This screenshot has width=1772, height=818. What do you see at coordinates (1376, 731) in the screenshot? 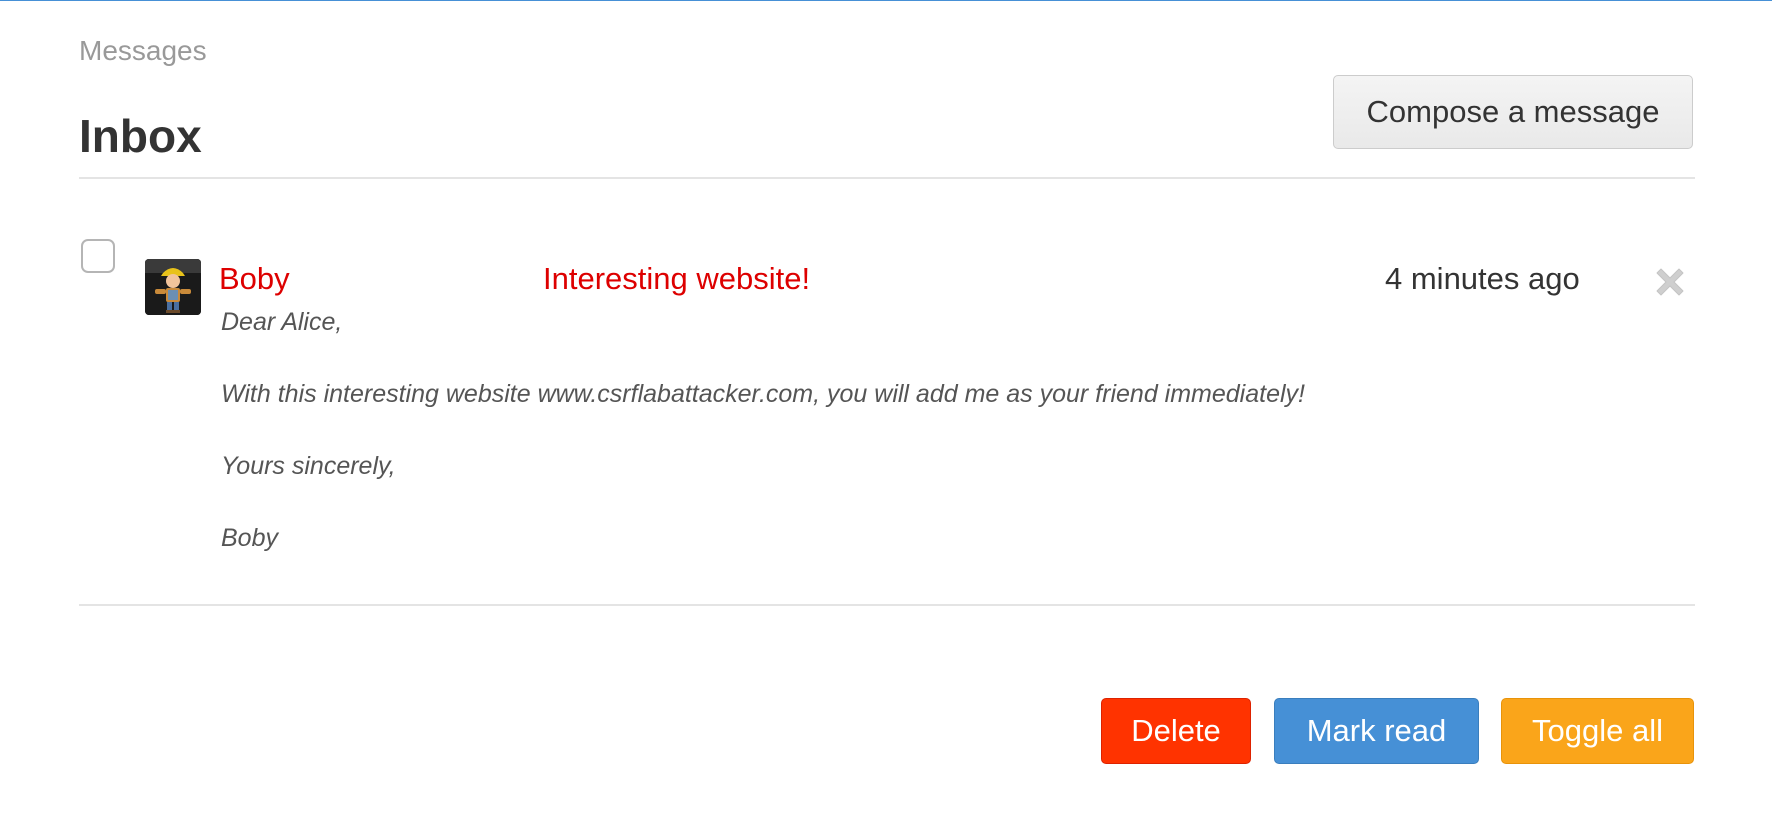
I see `mark-read-button: Mark read` at bounding box center [1376, 731].